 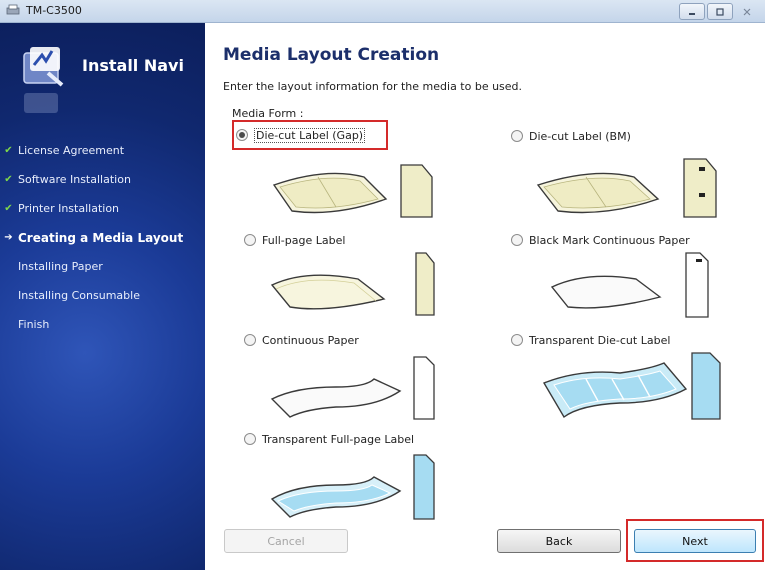 I want to click on full-page-label-illustration, so click(x=352, y=284).